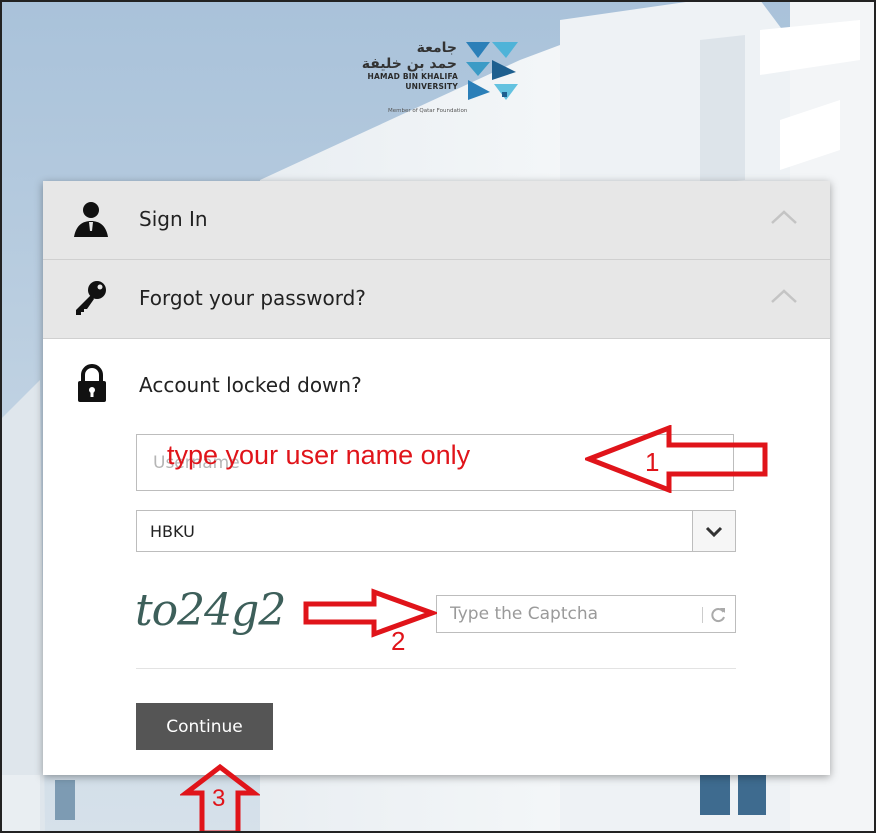 Image resolution: width=876 pixels, height=833 pixels. I want to click on refresh-captcha-icon, so click(718, 615).